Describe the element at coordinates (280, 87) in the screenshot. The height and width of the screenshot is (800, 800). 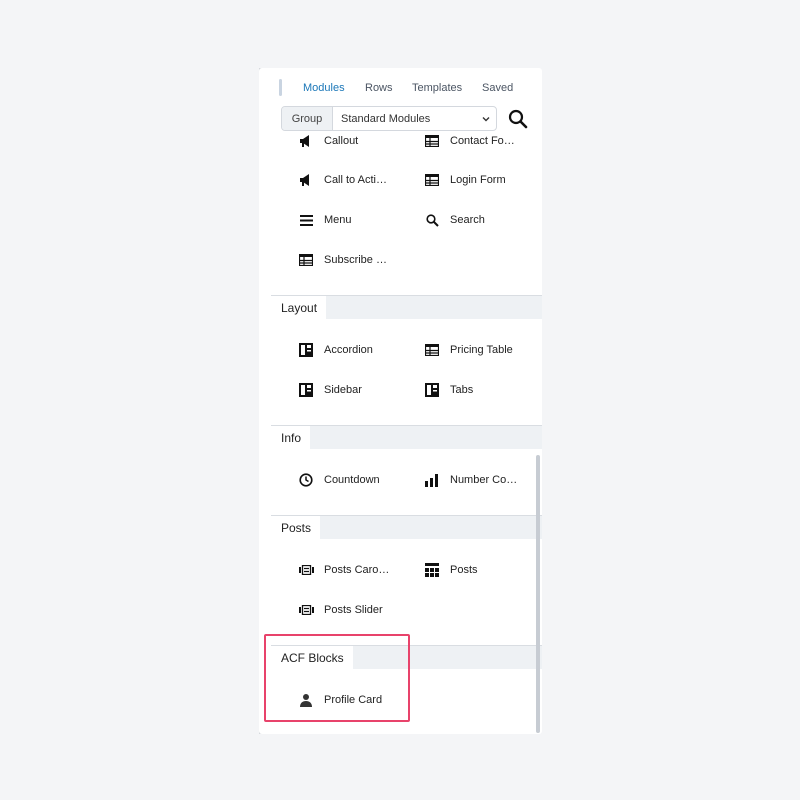
I see `drag-handle` at that location.